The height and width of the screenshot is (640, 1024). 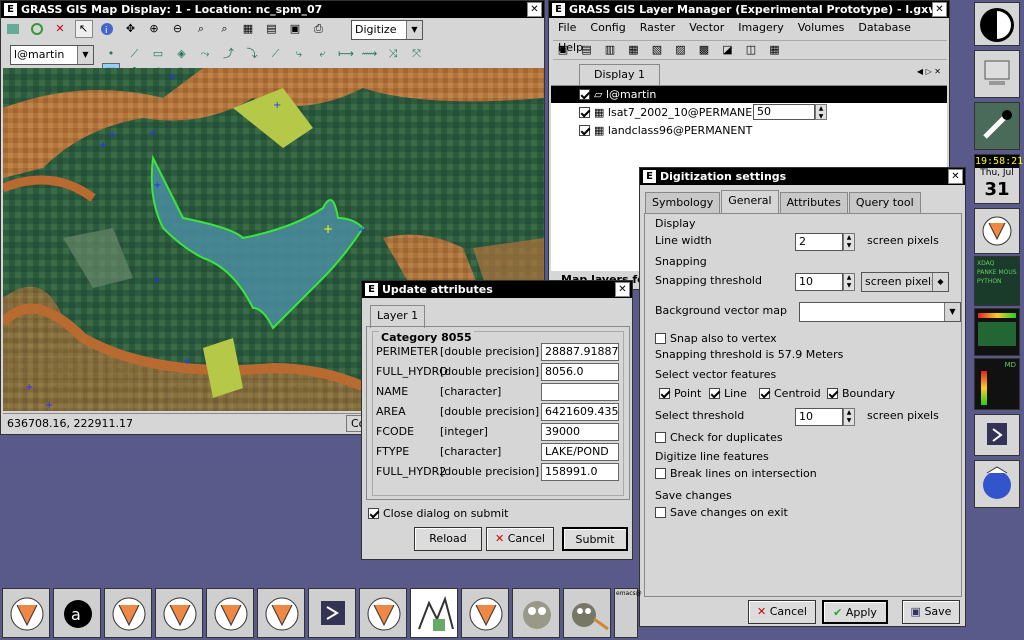 I want to click on taskbar-terminal-icon, so click(x=332, y=613).